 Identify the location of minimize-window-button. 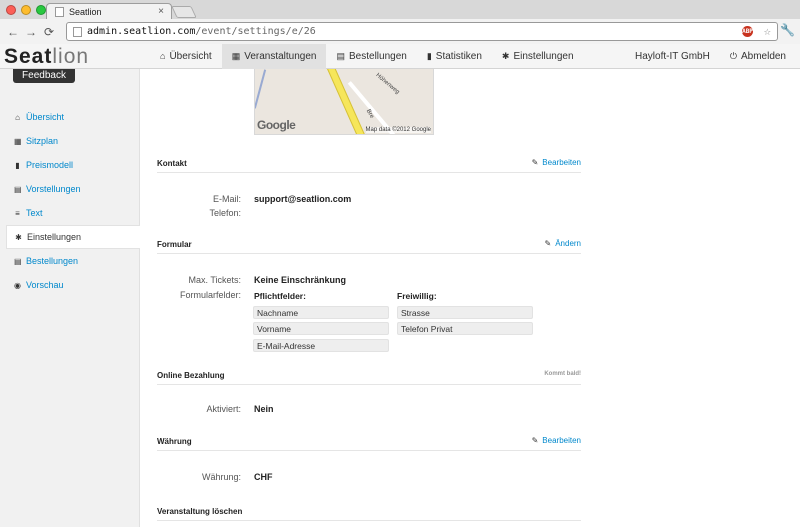
(26, 10).